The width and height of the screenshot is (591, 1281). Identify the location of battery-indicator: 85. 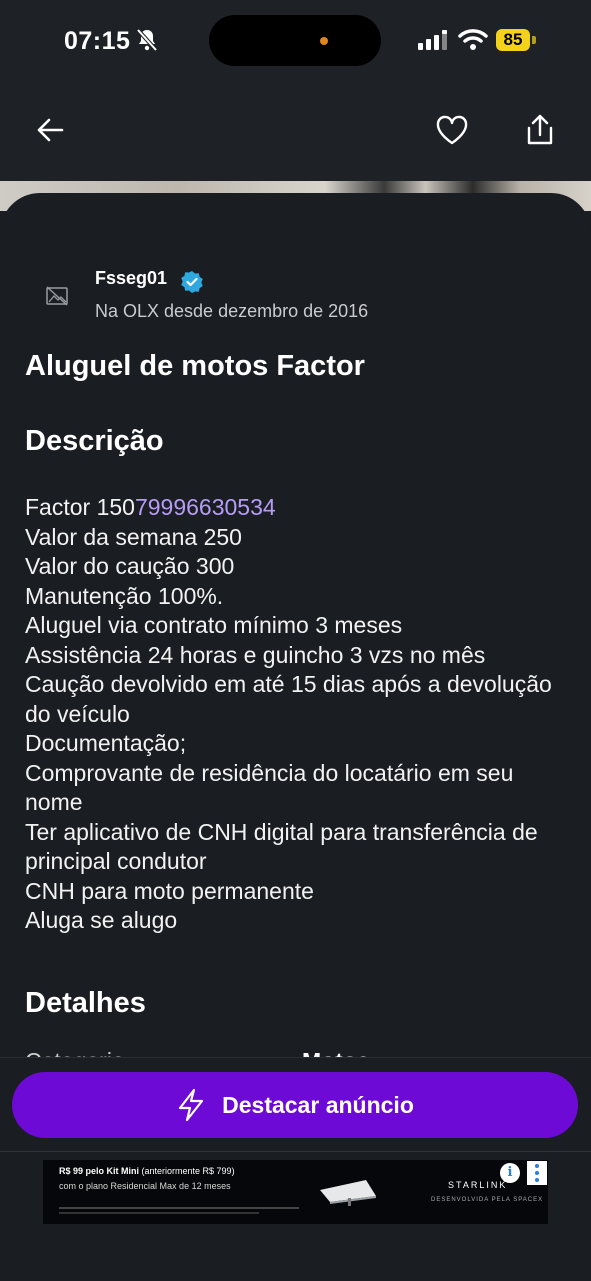
(513, 40).